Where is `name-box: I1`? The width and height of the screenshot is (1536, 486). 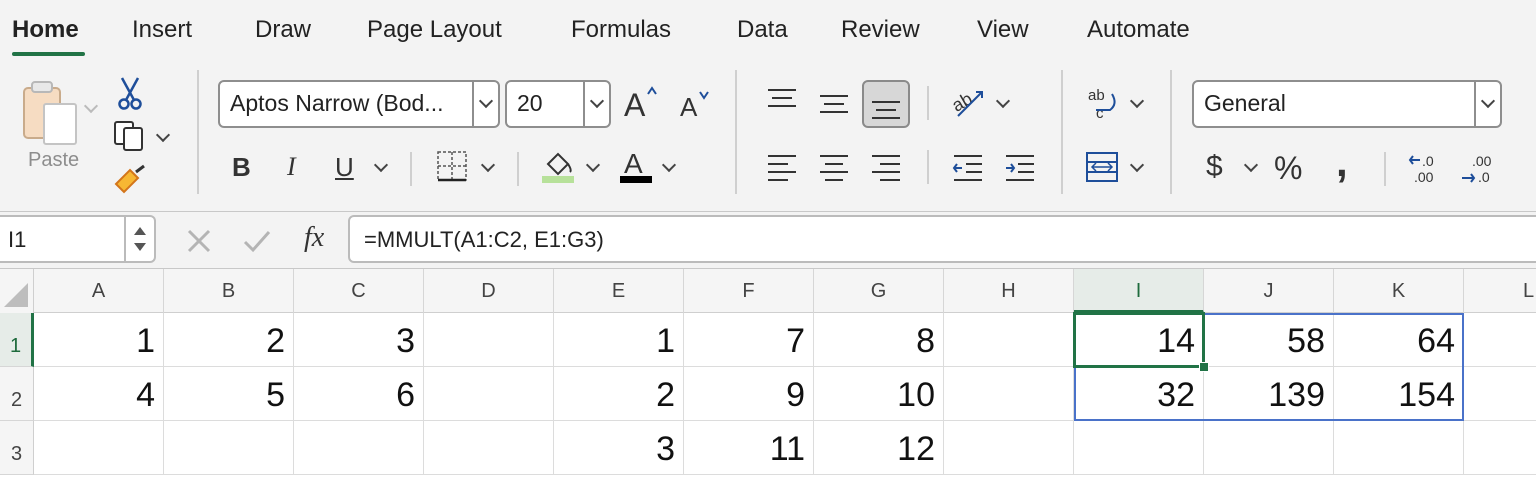 name-box: I1 is located at coordinates (78, 239).